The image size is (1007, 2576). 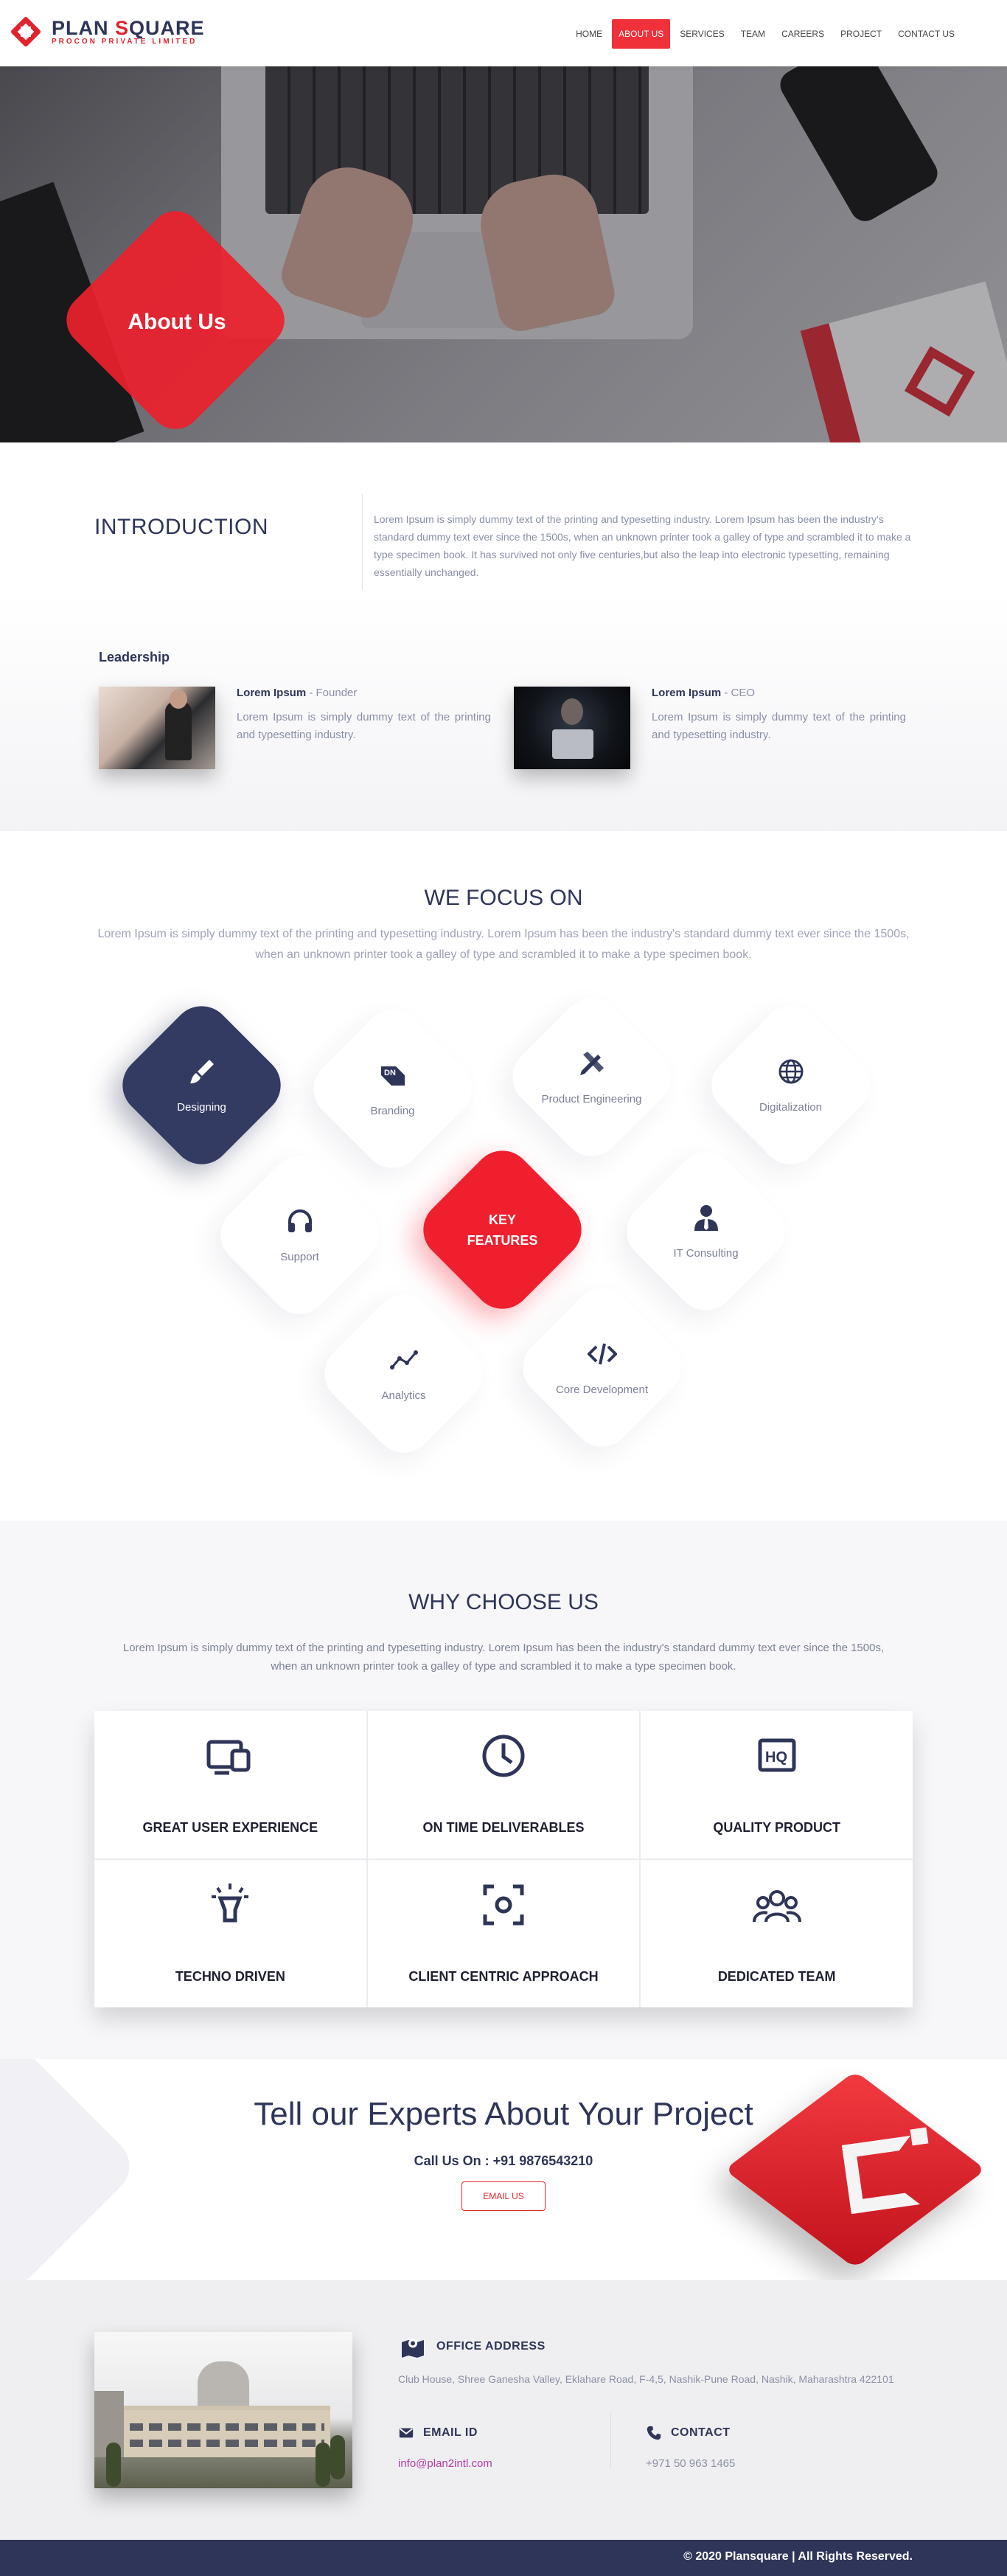 I want to click on focus-icon, so click(x=503, y=1905).